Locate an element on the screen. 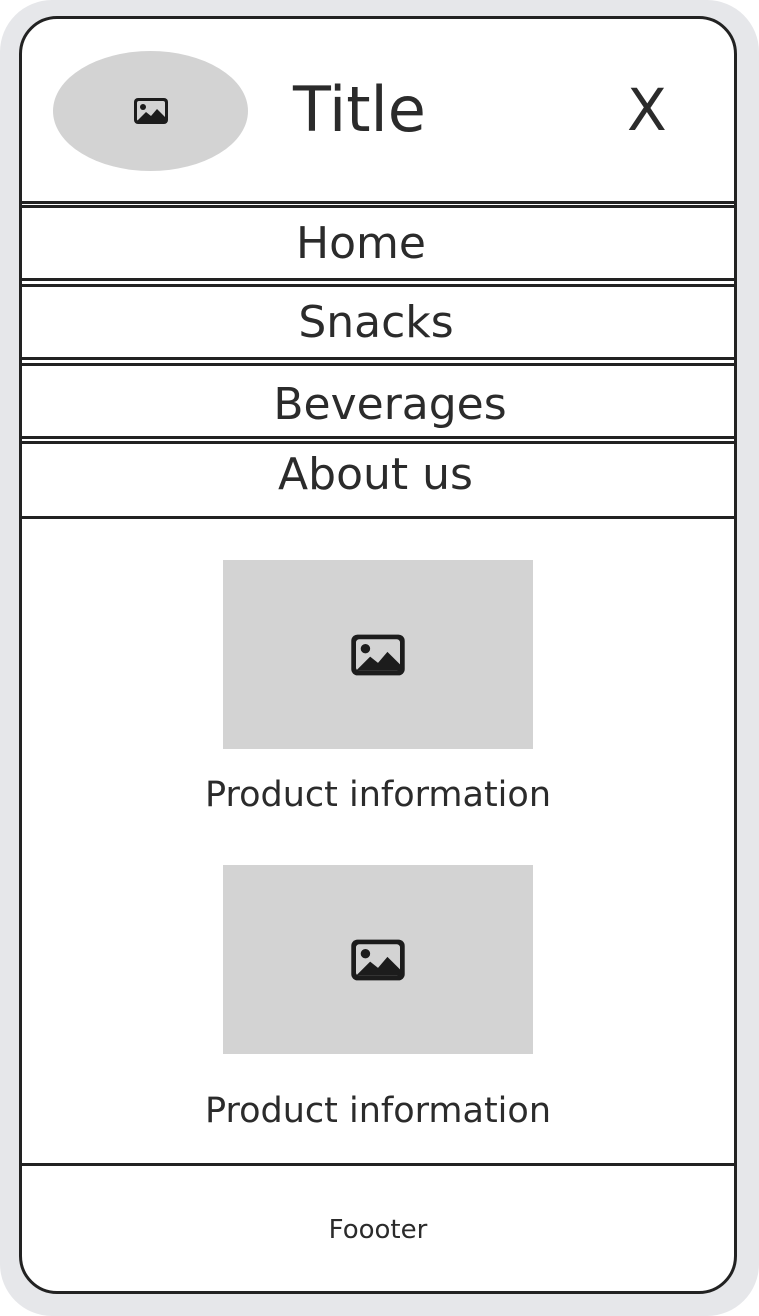 This screenshot has width=759, height=1316. footer-text: Foooter is located at coordinates (378, 1230).